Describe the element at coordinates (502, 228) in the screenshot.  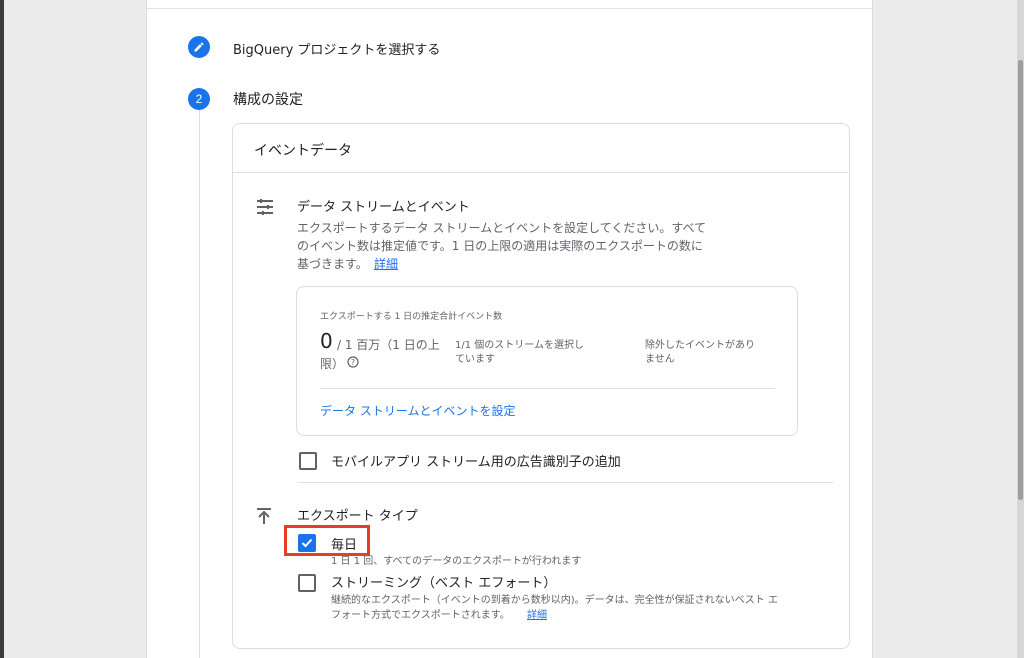
I see `data-streams-description-1: エクスポートするデータ ストリームとイベントを設定してください。すべて` at that location.